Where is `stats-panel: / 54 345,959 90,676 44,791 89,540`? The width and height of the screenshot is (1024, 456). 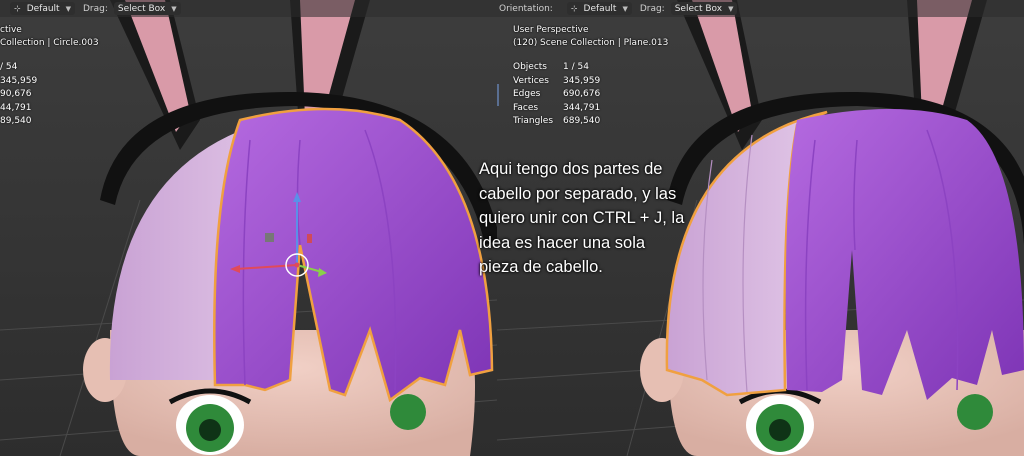 stats-panel: / 54 345,959 90,676 44,791 89,540 is located at coordinates (18, 95).